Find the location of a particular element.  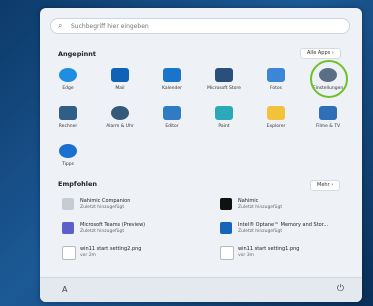

nahimic-icon is located at coordinates (226, 204).